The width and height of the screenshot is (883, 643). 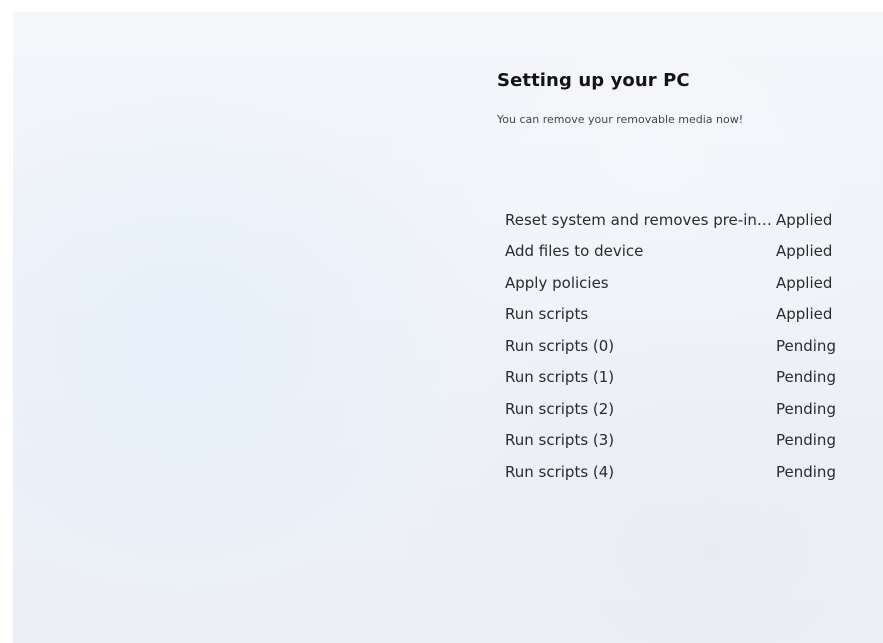 I want to click on task-row: Run scripts Applied, so click(x=677, y=315).